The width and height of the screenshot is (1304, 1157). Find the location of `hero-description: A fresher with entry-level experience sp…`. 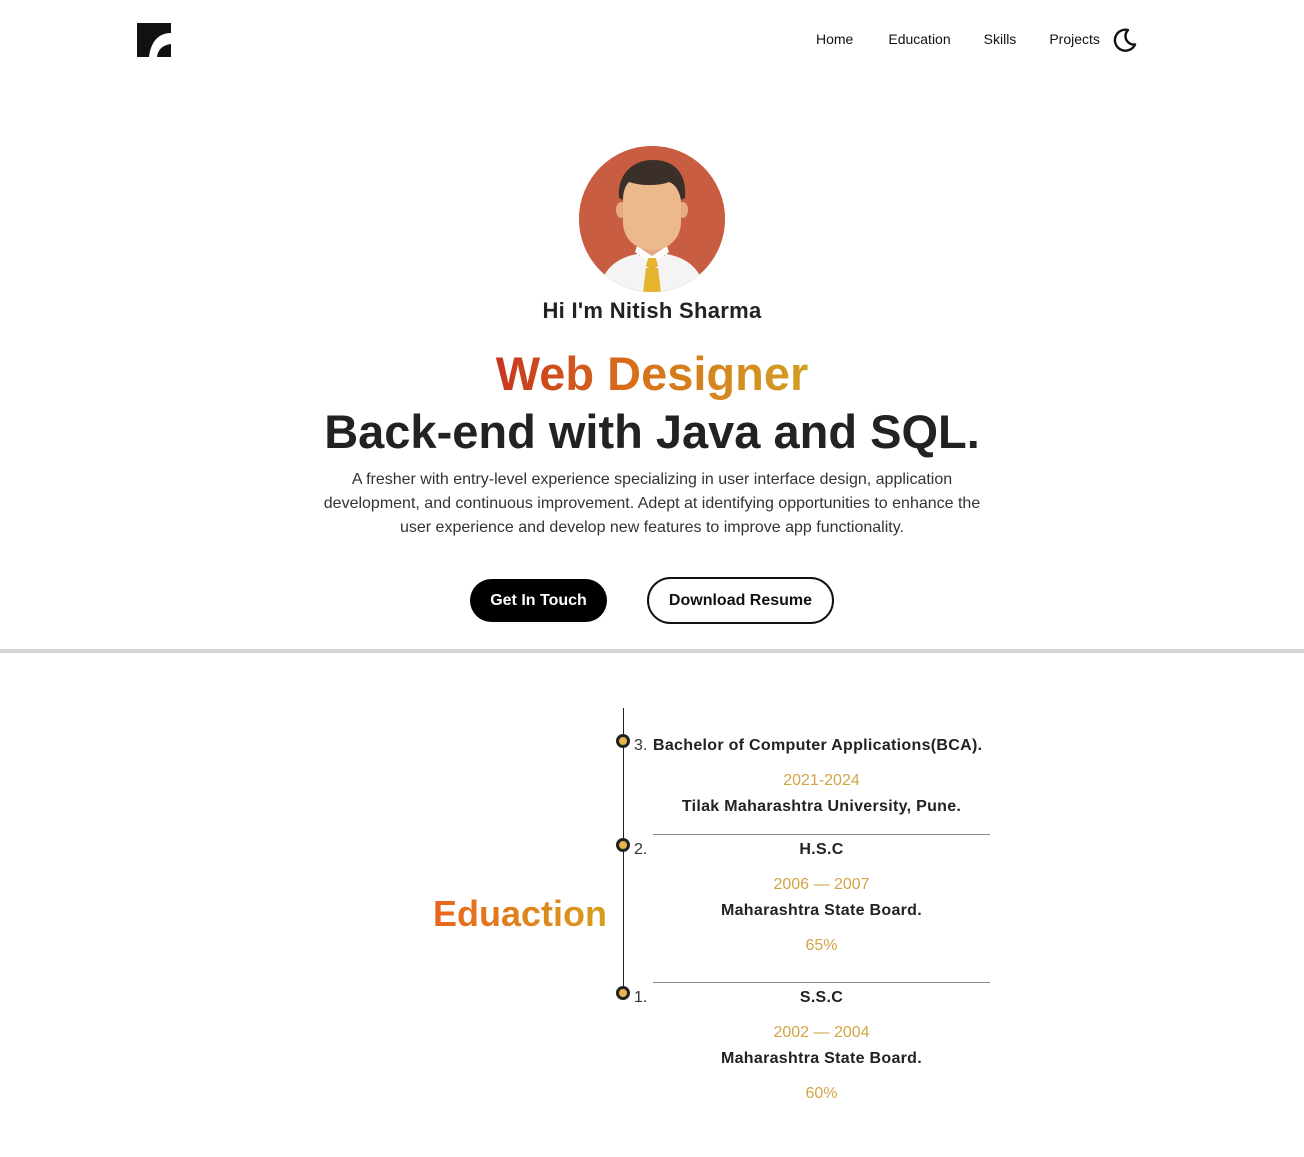

hero-description: A fresher with entry-level experience sp… is located at coordinates (652, 503).